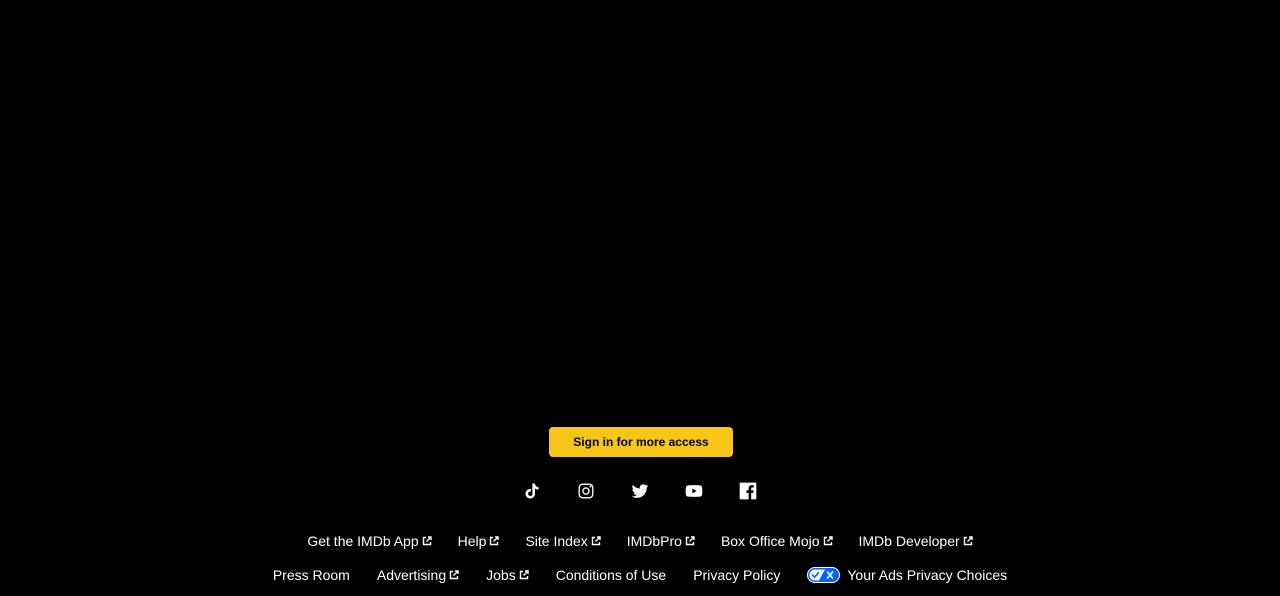 The width and height of the screenshot is (1280, 596). I want to click on footer-link-label: Get the IMDb App, so click(363, 541).